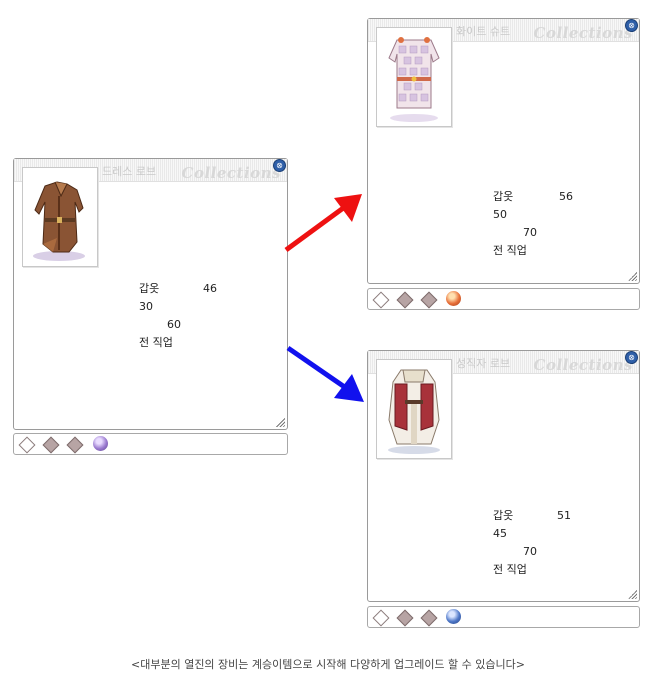 The height and width of the screenshot is (676, 656). What do you see at coordinates (204, 316) in the screenshot?
I see `item-description: 갑옷 46 30 60 전 직업` at bounding box center [204, 316].